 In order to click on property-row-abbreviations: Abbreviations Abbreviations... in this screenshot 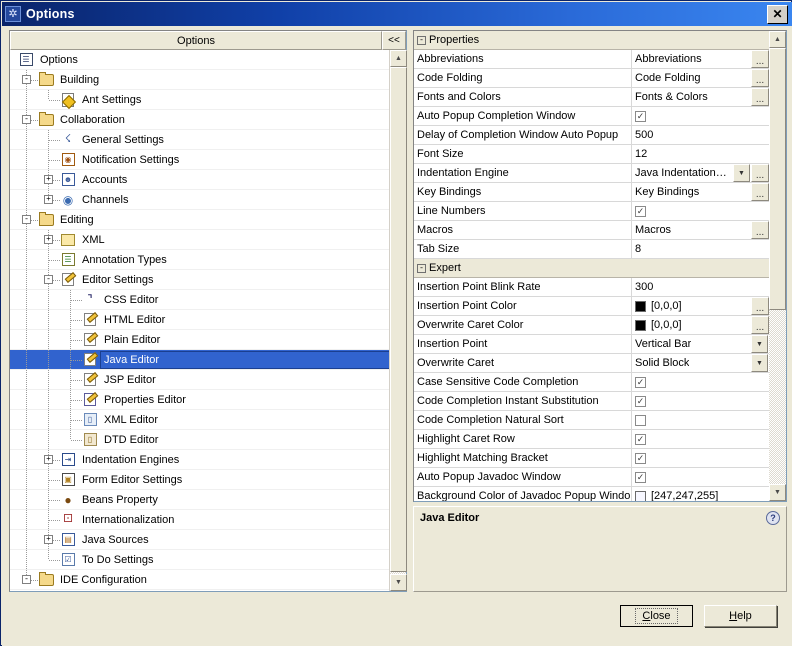, I will do `click(591, 59)`.